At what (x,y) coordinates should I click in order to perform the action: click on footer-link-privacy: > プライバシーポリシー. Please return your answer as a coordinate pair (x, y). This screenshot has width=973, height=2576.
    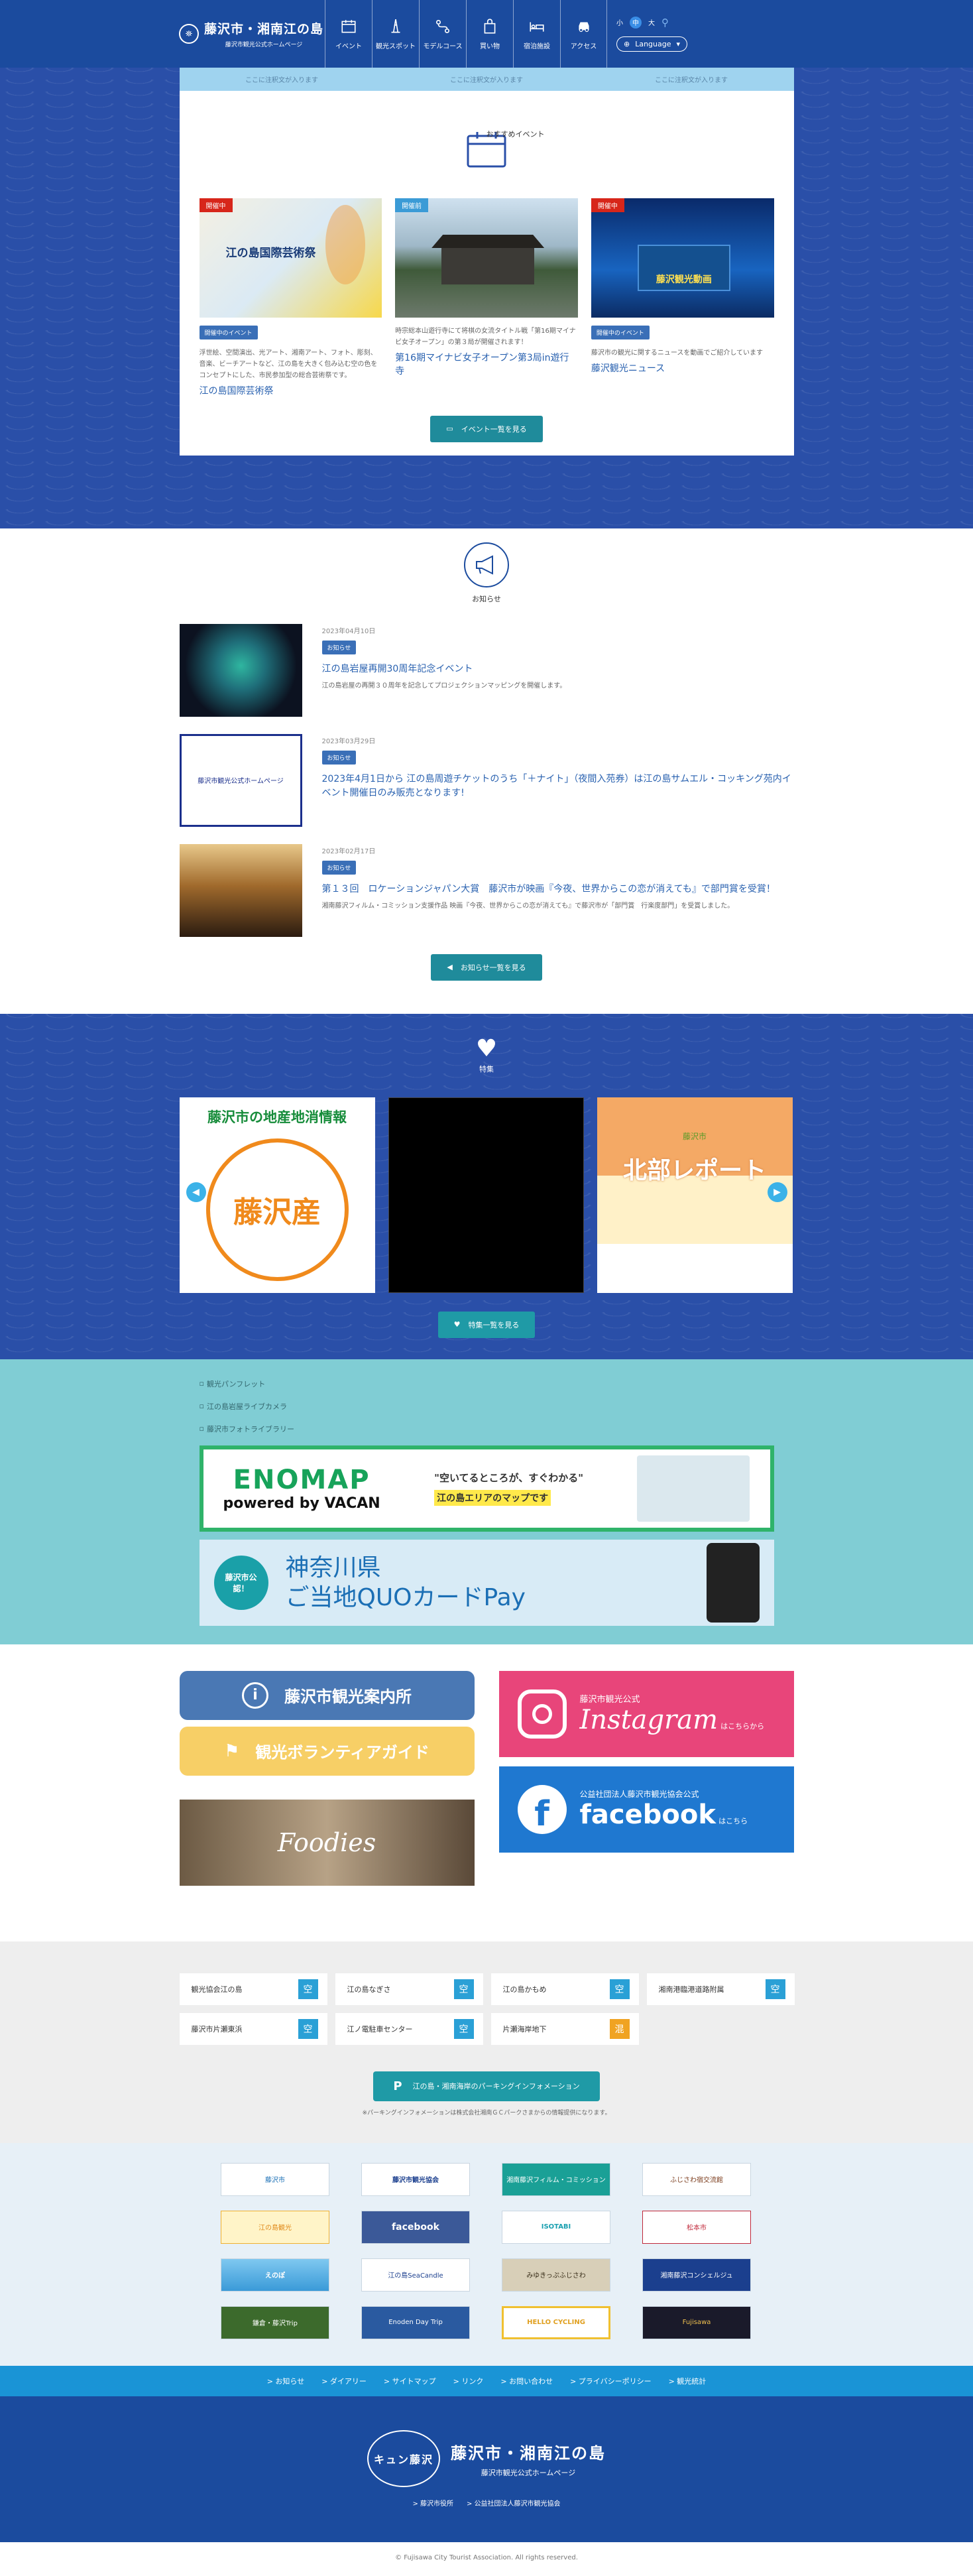
    Looking at the image, I should click on (611, 2381).